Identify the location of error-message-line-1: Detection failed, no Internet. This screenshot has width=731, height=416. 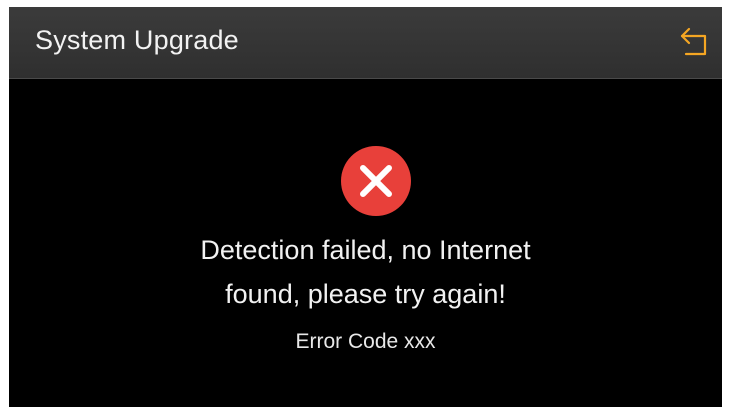
(365, 250).